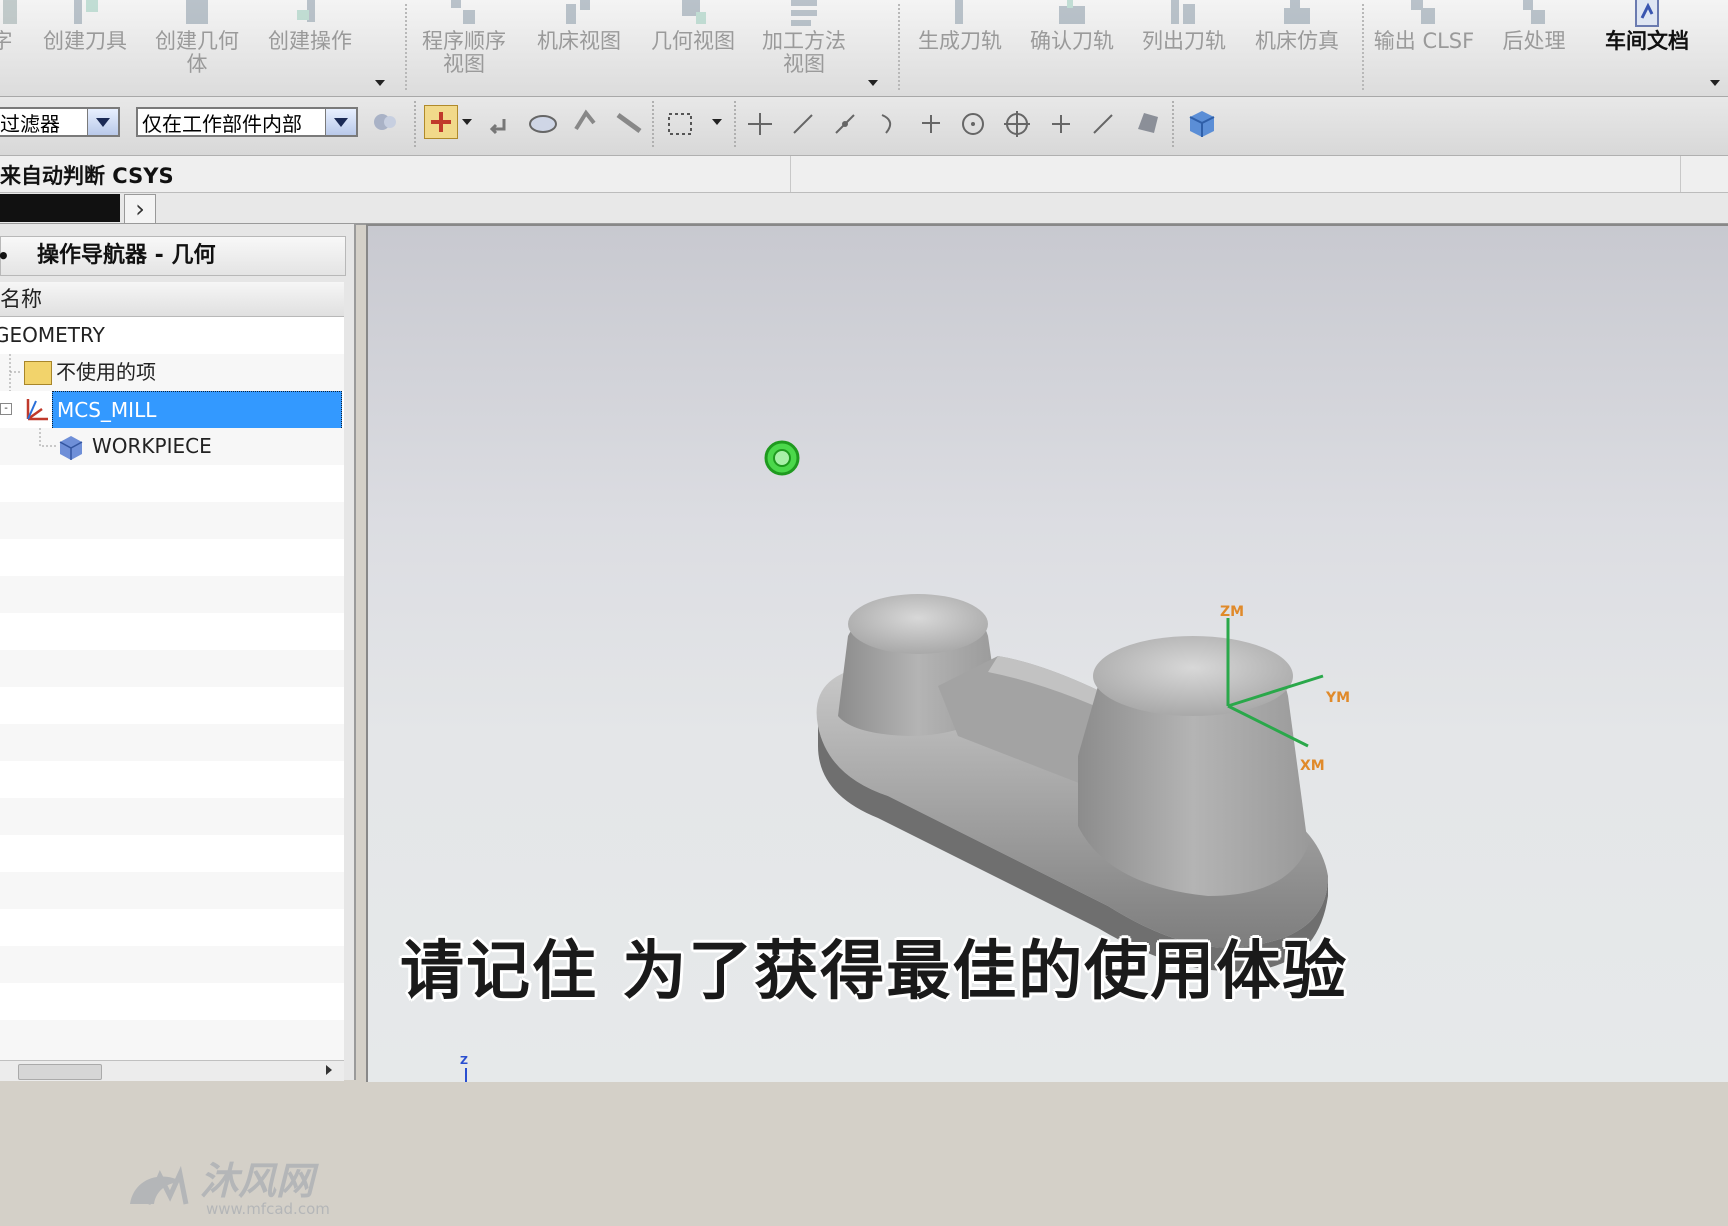 Image resolution: width=1728 pixels, height=1226 pixels. What do you see at coordinates (864, 174) in the screenshot?
I see `prompt-bar: 来自动判断 CSYS` at bounding box center [864, 174].